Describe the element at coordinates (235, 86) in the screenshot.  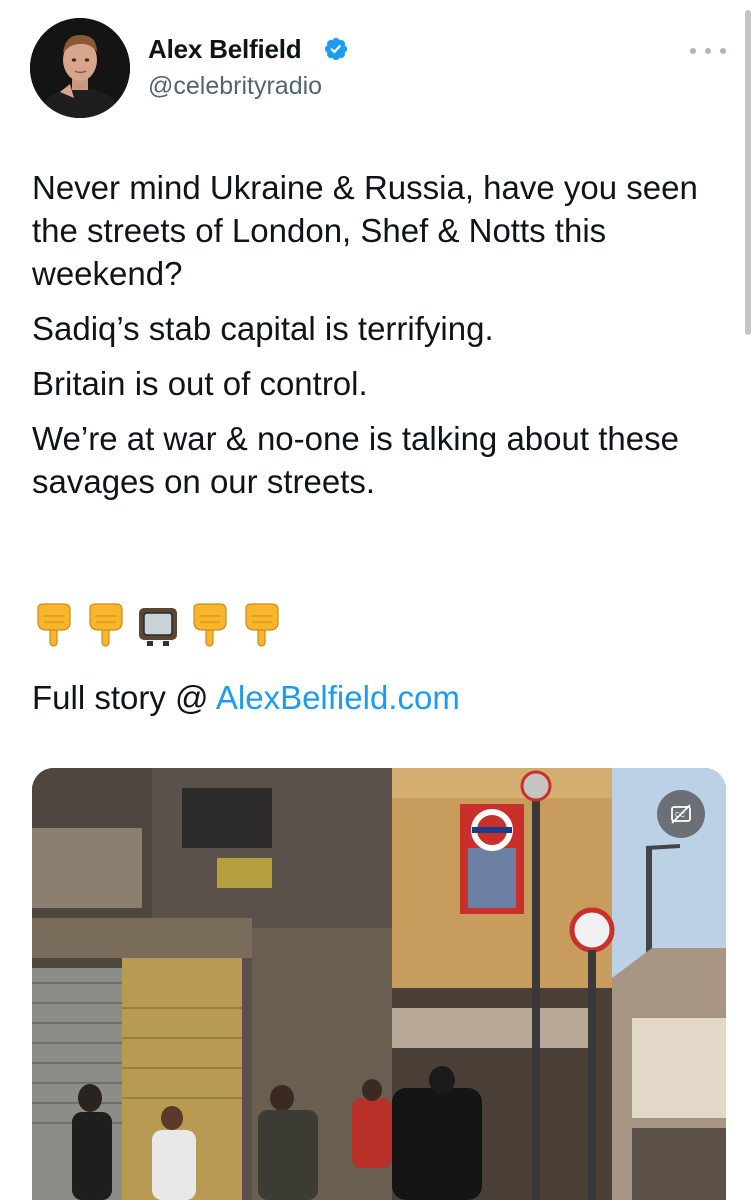
I see `author-handle: @celebrityradio` at that location.